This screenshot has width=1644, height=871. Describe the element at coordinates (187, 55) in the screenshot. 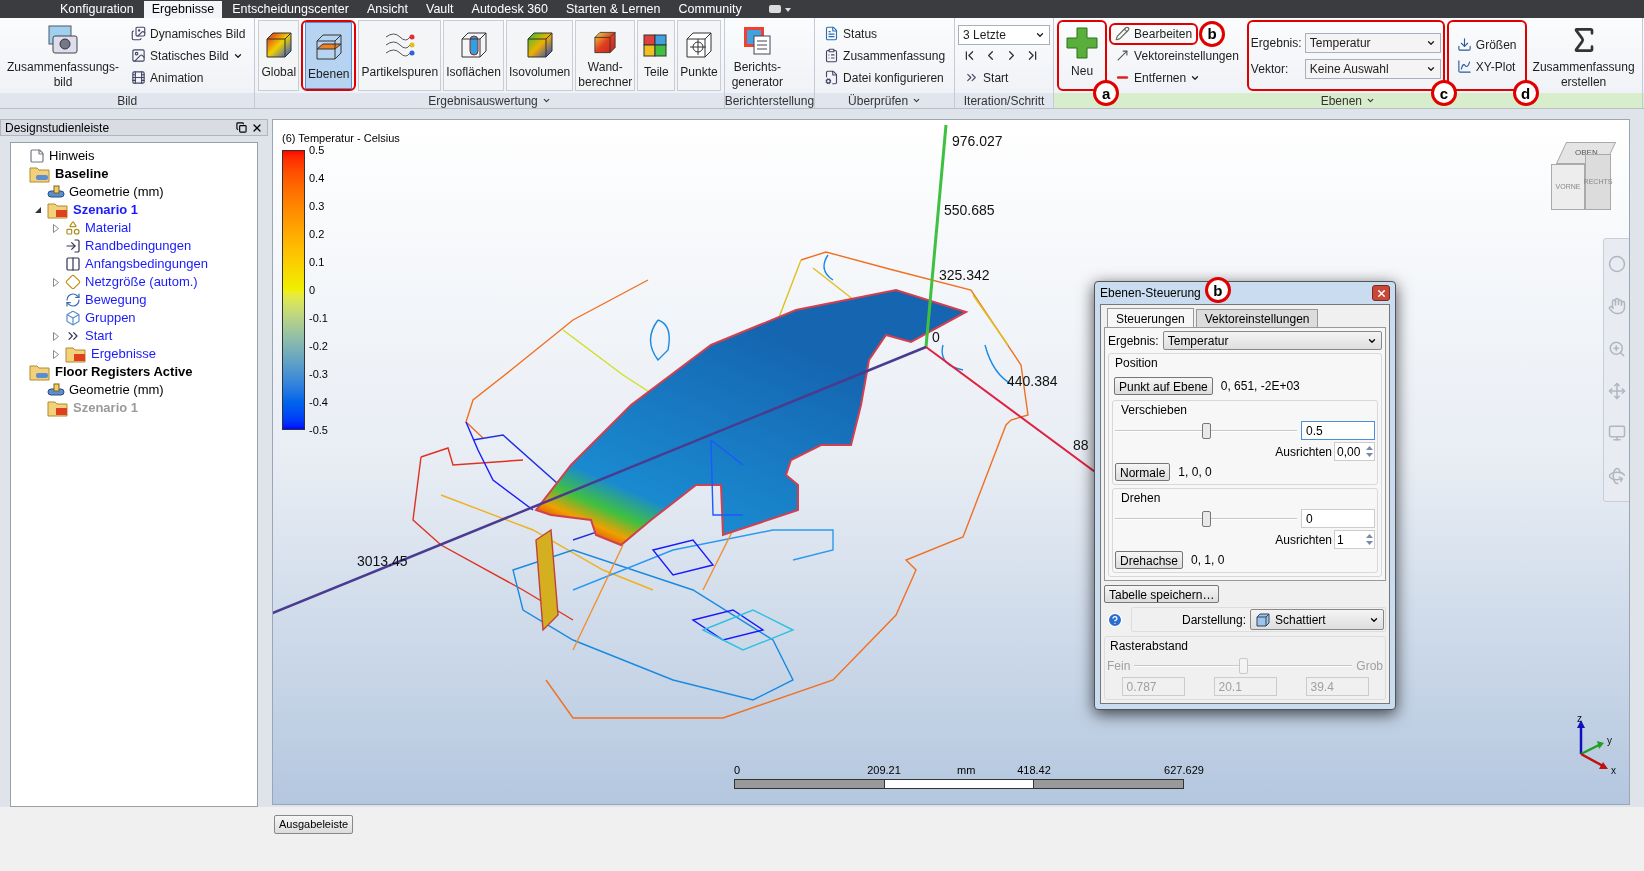

I see `ribbon-button: Statisches Bild` at that location.